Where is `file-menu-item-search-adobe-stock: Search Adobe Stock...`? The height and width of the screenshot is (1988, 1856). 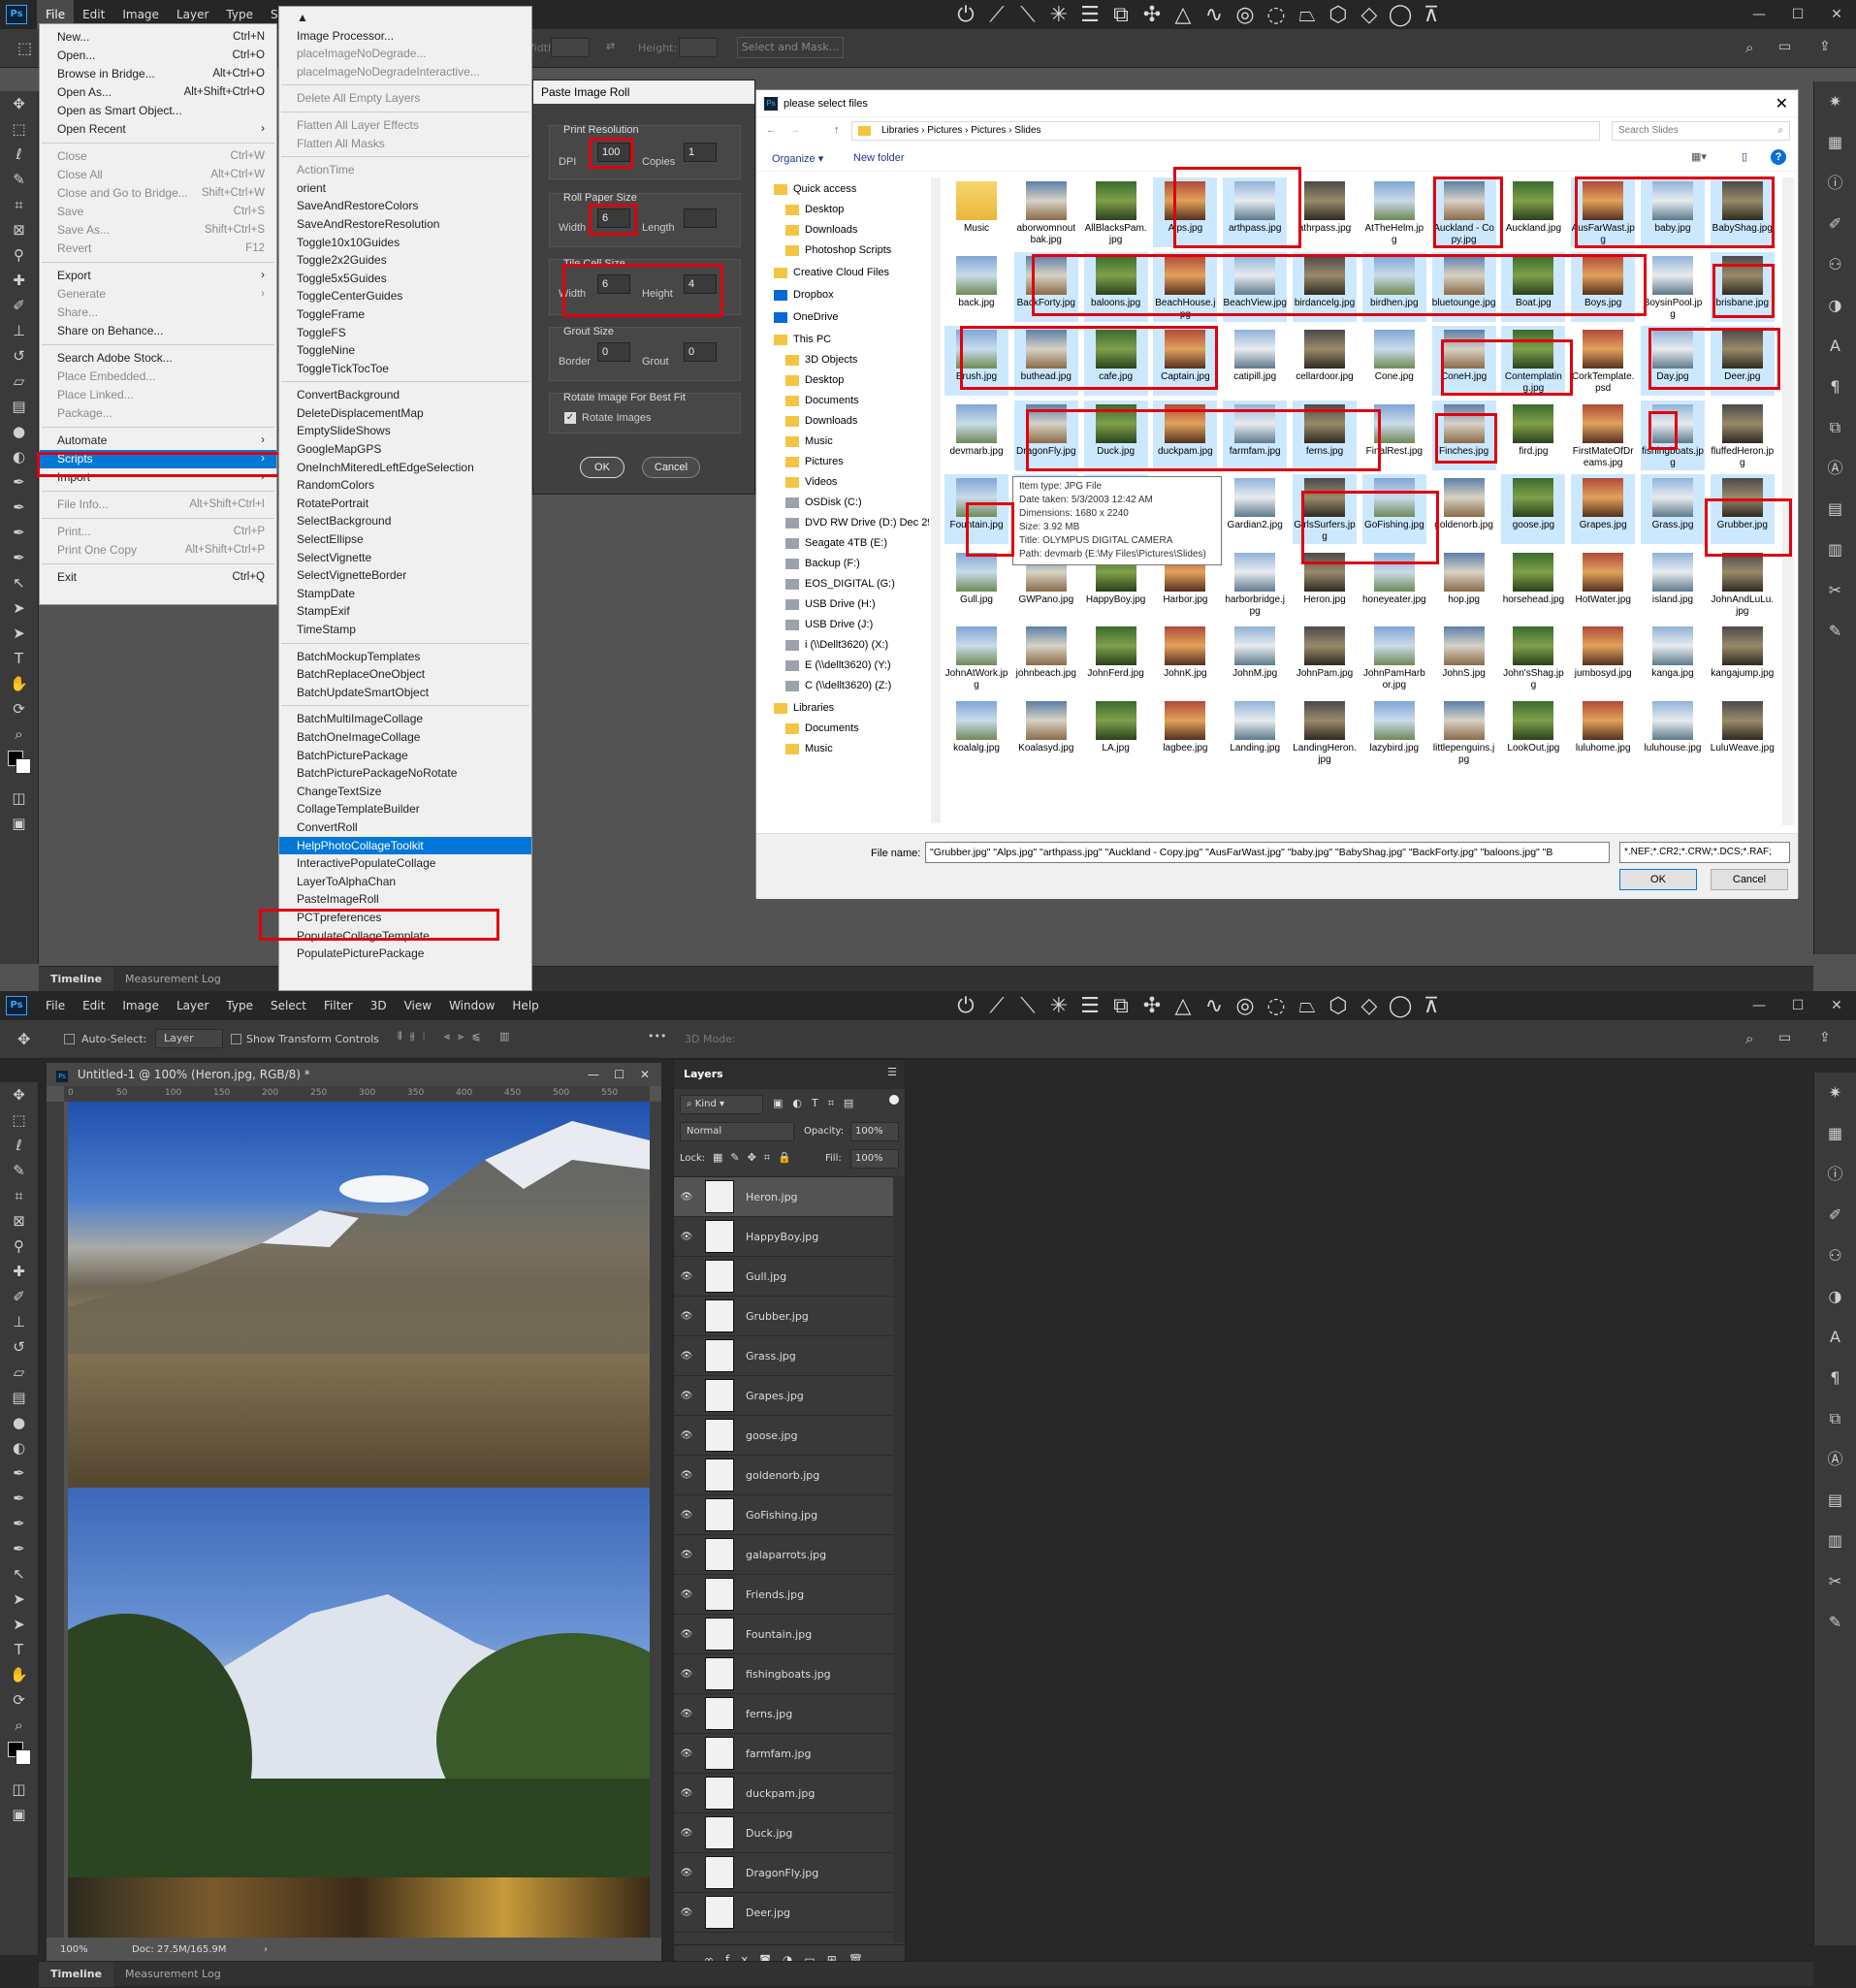 file-menu-item-search-adobe-stock: Search Adobe Stock... is located at coordinates (158, 358).